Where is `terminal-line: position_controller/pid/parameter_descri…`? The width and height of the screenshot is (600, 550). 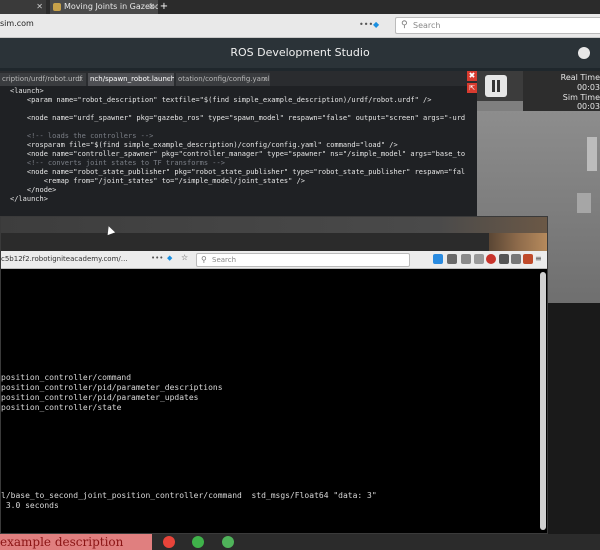 terminal-line: position_controller/pid/parameter_descri… is located at coordinates (112, 387).